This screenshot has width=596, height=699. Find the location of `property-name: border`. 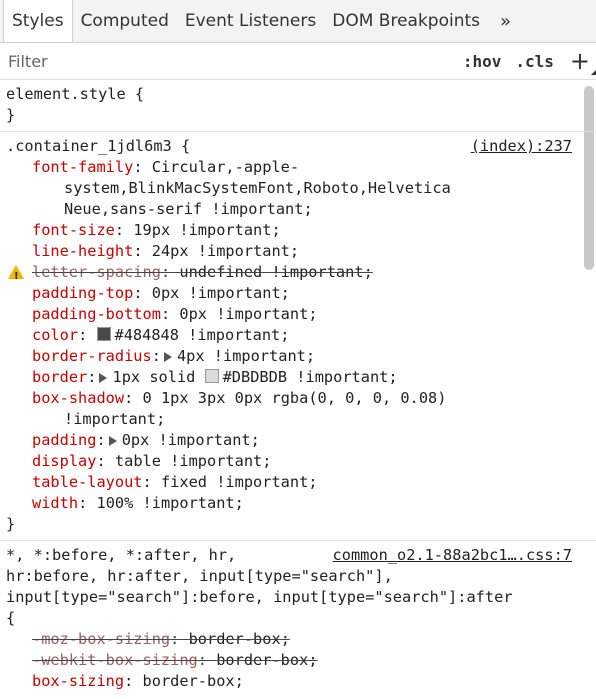

property-name: border is located at coordinates (59, 377).